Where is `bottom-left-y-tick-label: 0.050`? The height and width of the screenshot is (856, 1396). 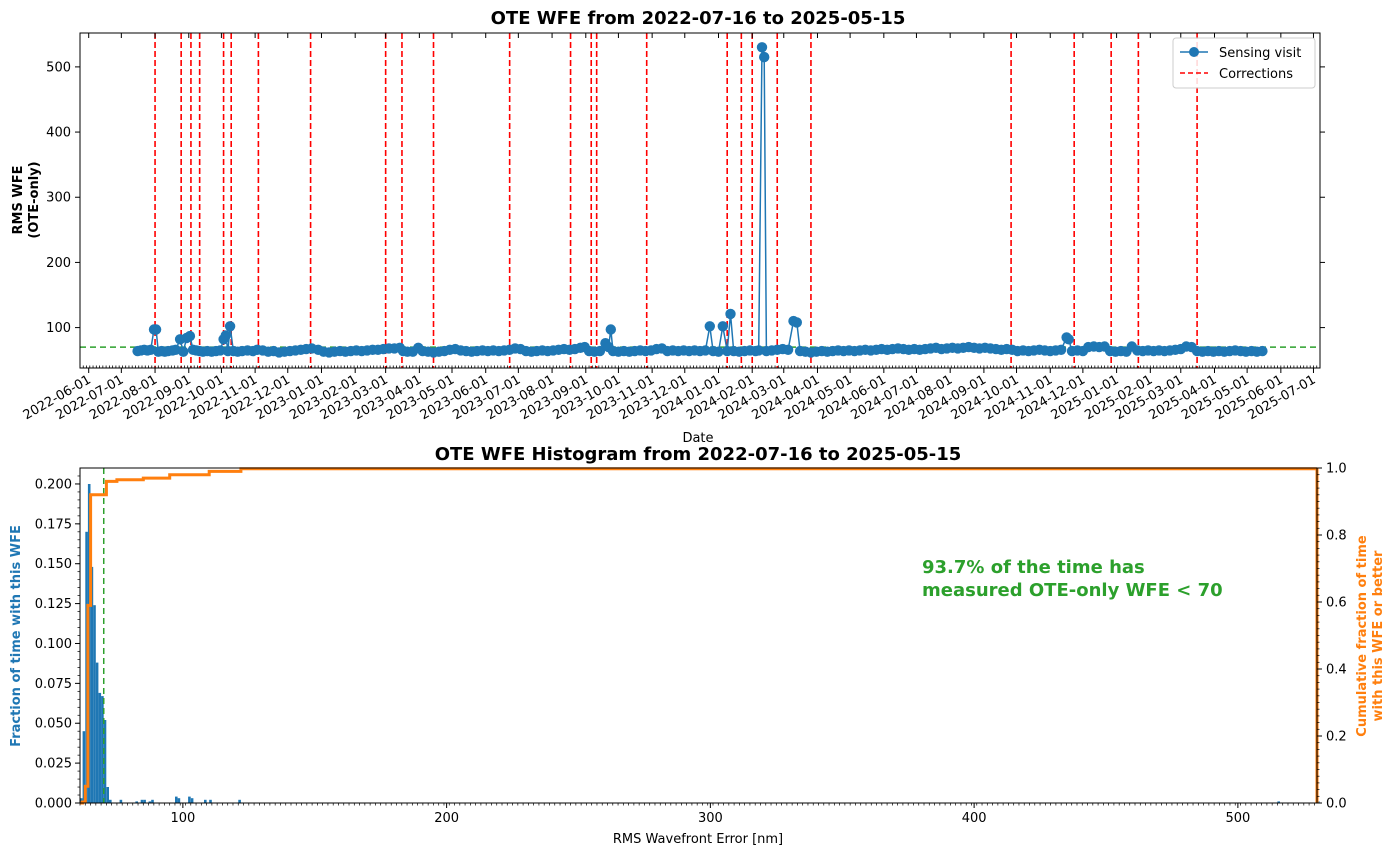 bottom-left-y-tick-label: 0.050 is located at coordinates (53, 724).